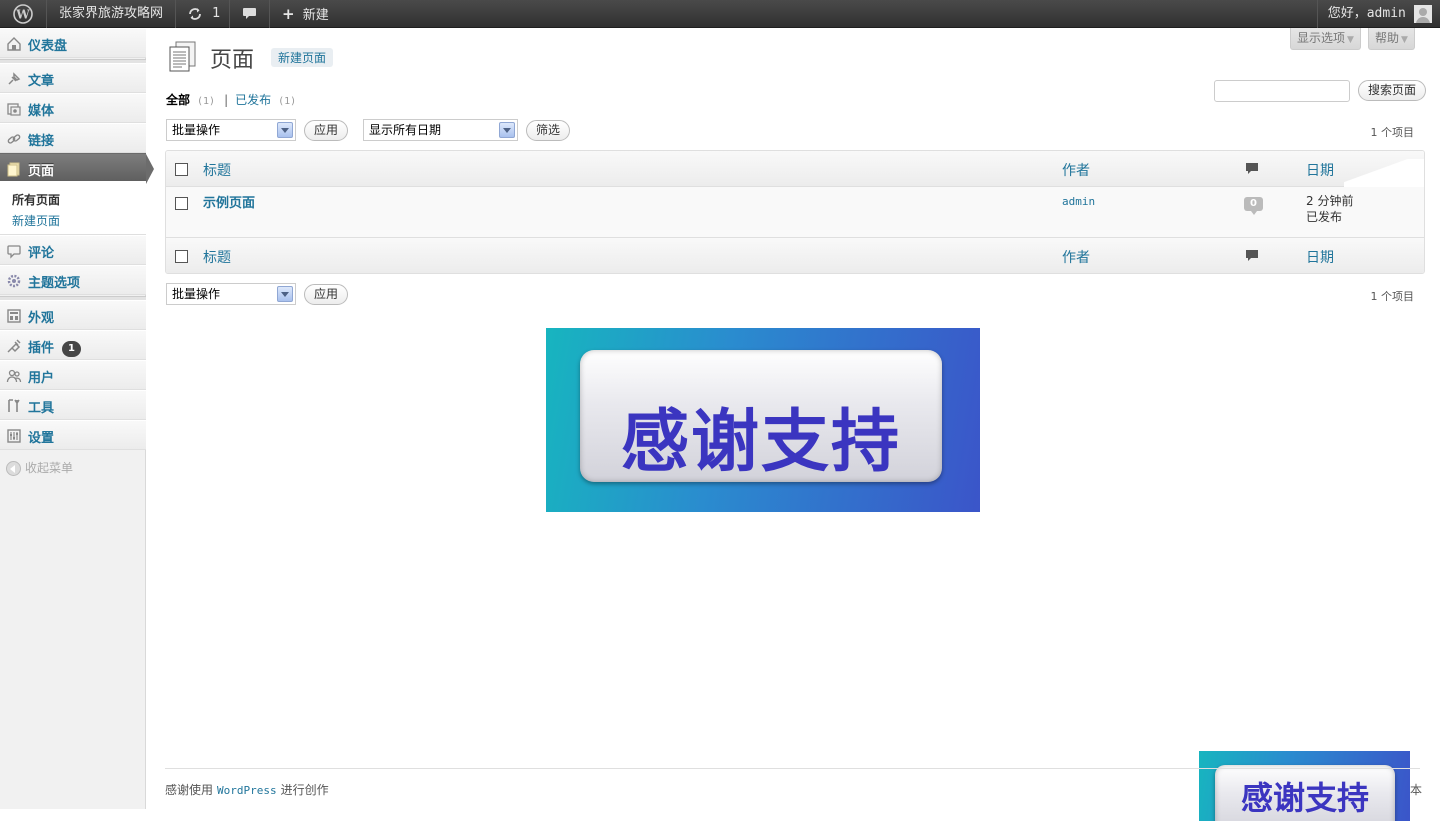 This screenshot has width=1440, height=821. I want to click on column-author-footer: 作者, so click(1076, 258).